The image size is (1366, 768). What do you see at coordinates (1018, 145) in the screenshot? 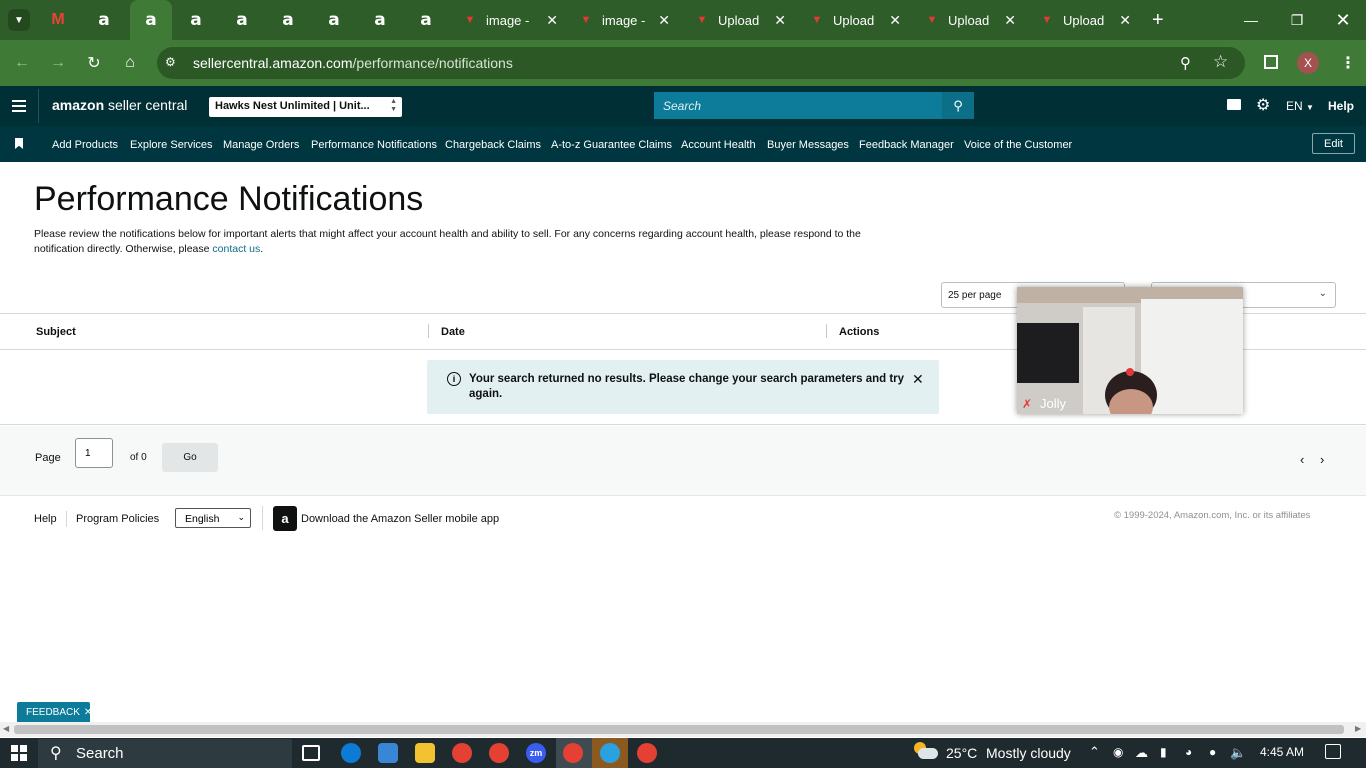
I see `nav-voice-of-customer: Voice of the Customer` at bounding box center [1018, 145].